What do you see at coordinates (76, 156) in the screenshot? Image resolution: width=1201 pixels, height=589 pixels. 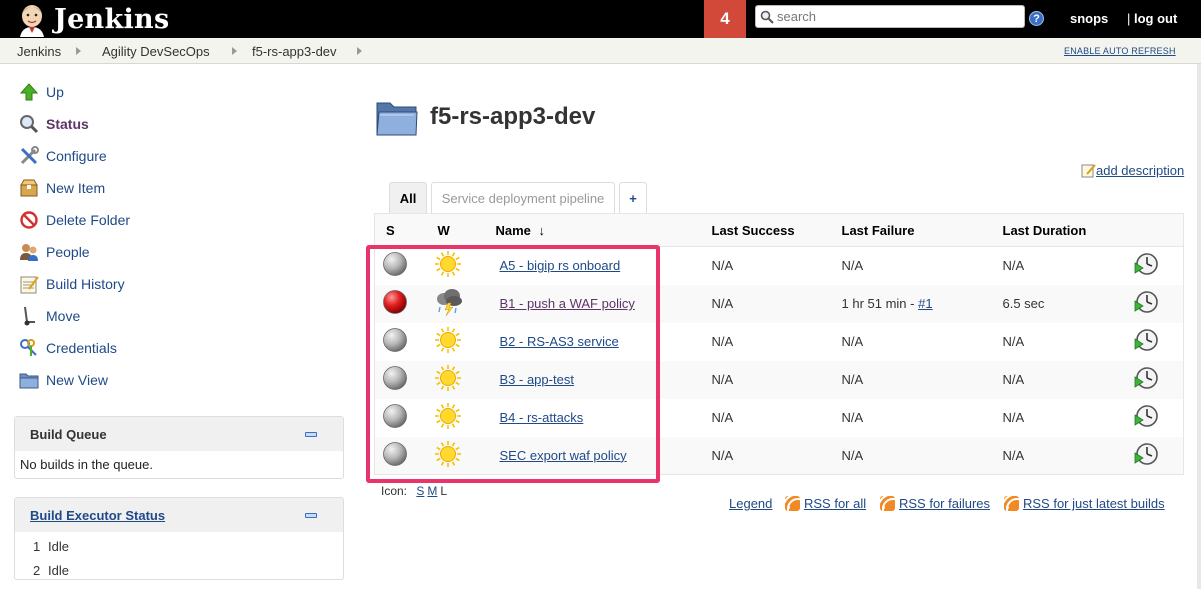 I see `sidebar-item-label: Configure` at bounding box center [76, 156].